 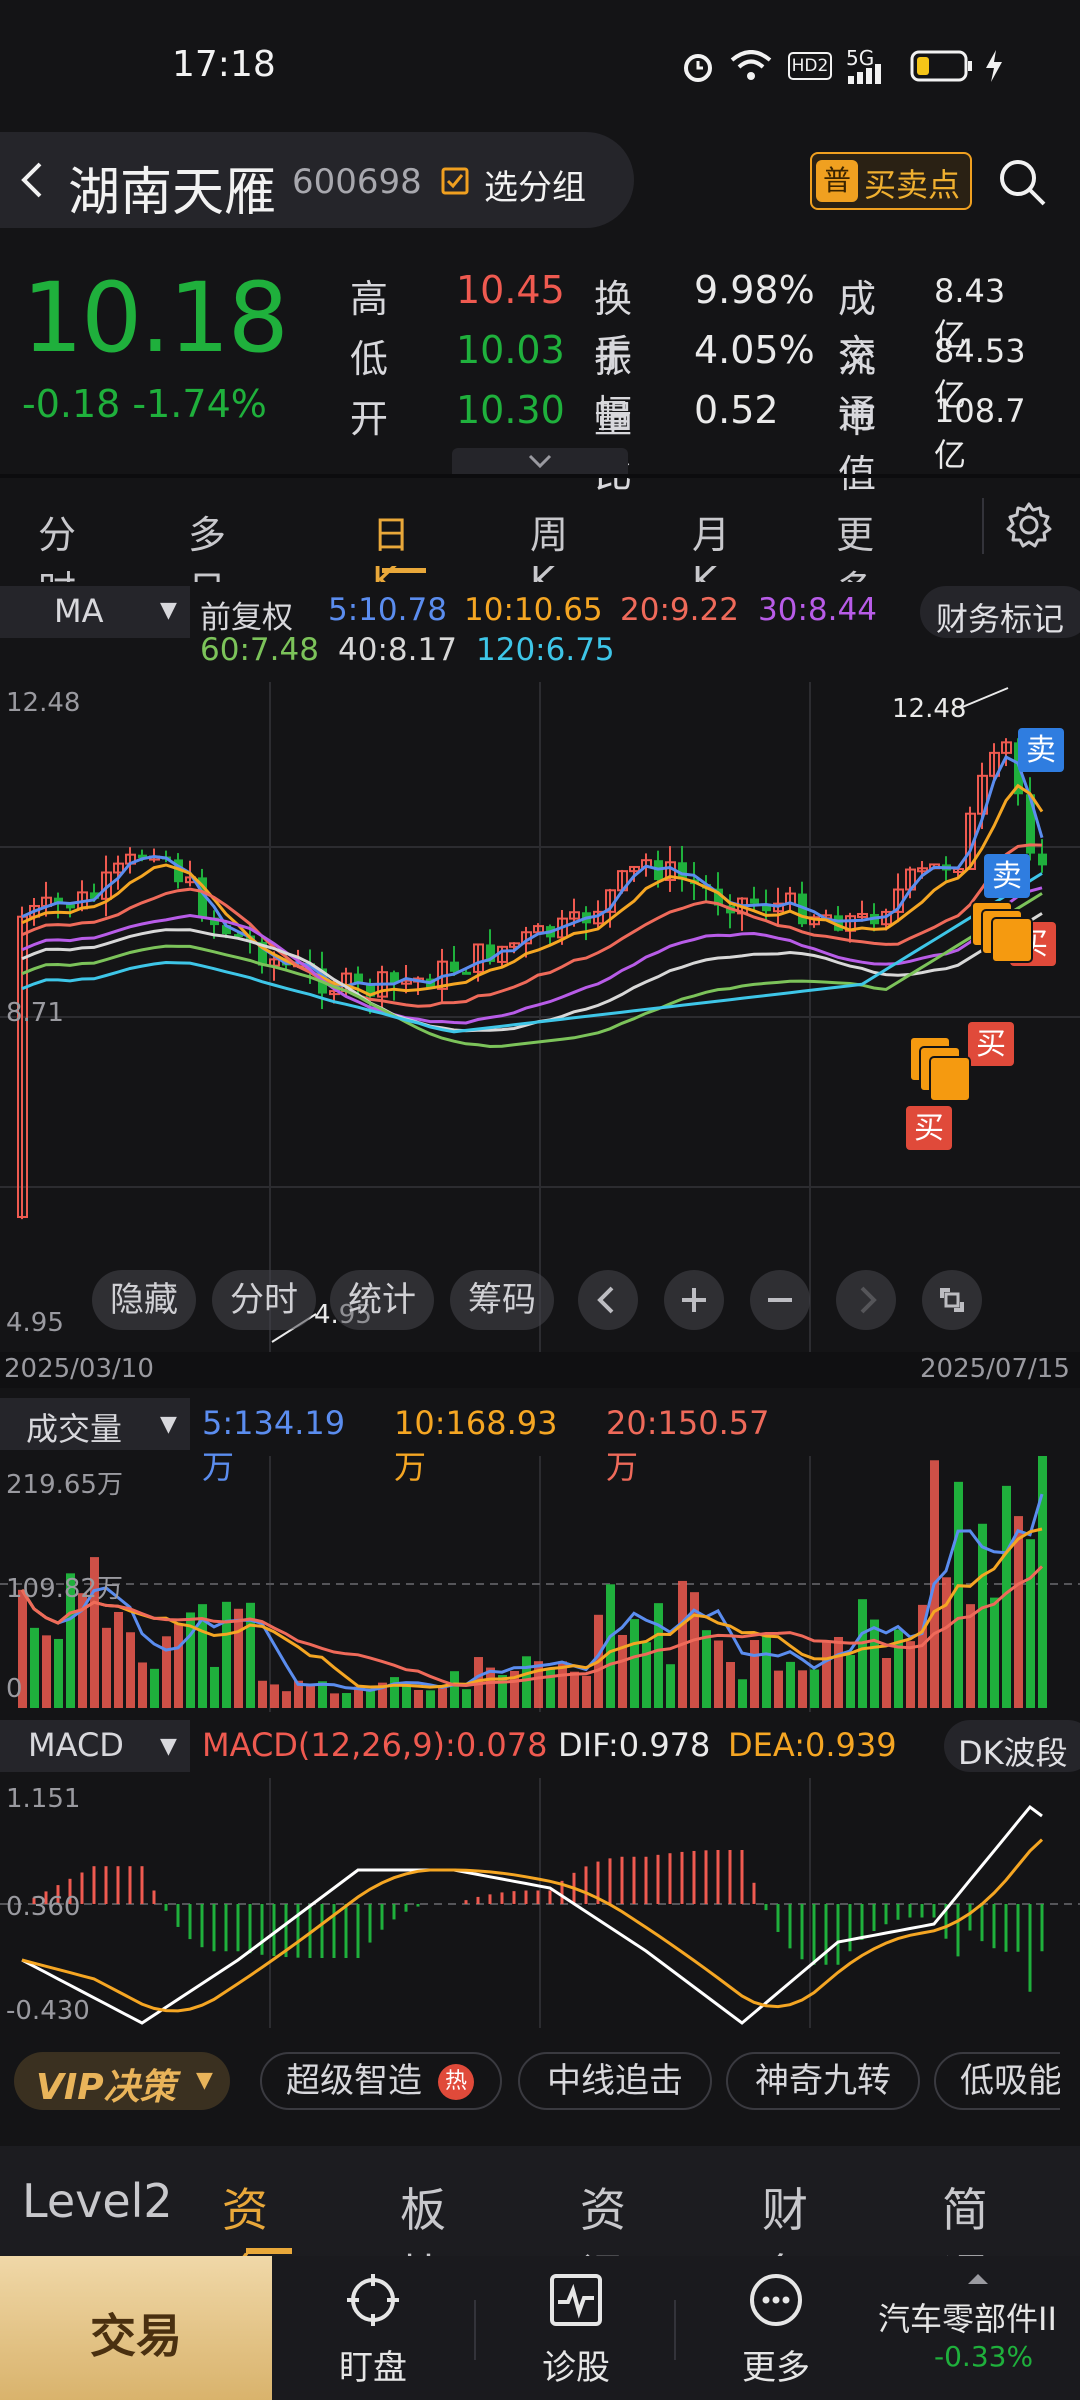 I want to click on zoom-out-button, so click(x=780, y=1300).